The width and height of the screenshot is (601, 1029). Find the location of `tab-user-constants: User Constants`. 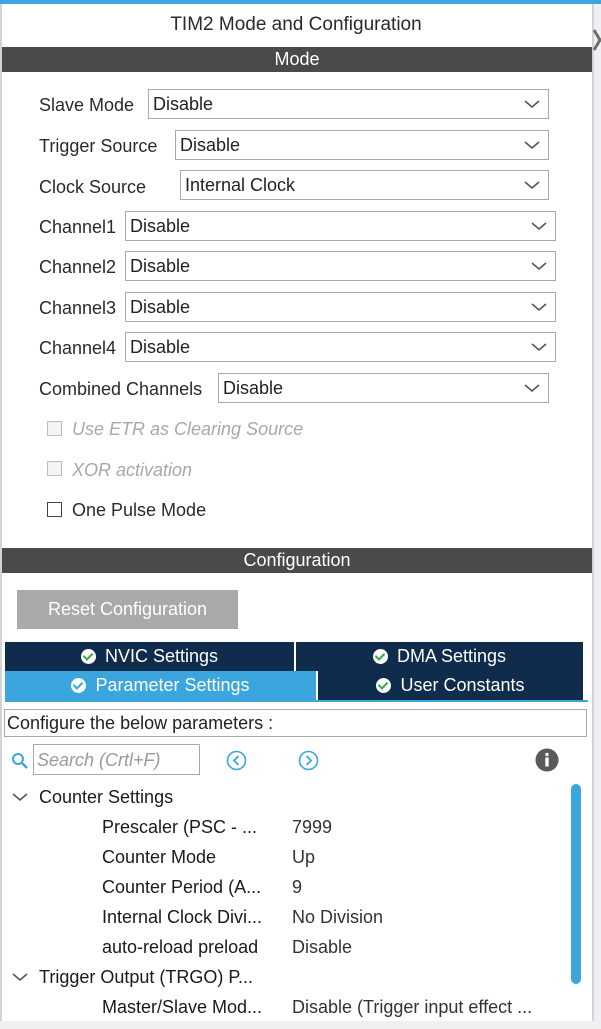

tab-user-constants: User Constants is located at coordinates (450, 685).